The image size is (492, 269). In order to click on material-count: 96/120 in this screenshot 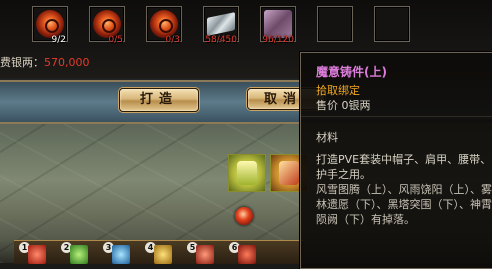, I will do `click(278, 40)`.